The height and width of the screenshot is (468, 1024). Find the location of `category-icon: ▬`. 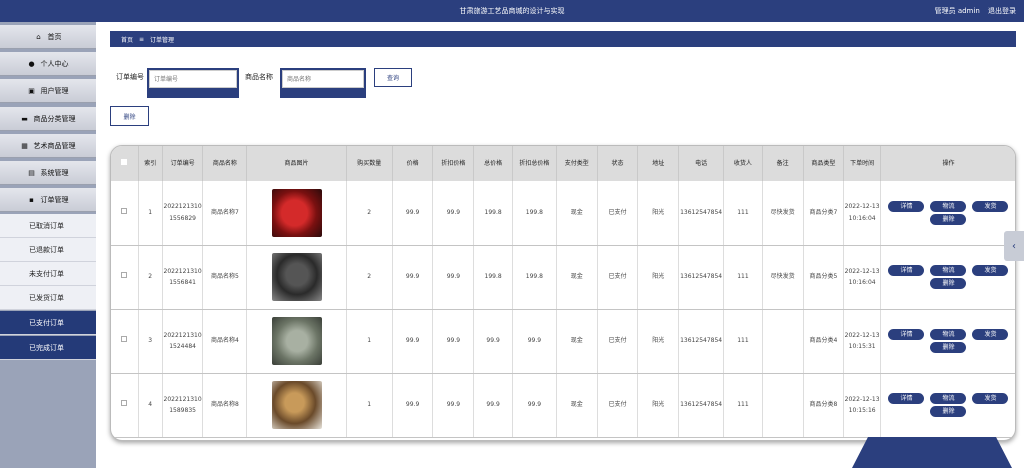

category-icon: ▬ is located at coordinates (24, 118).